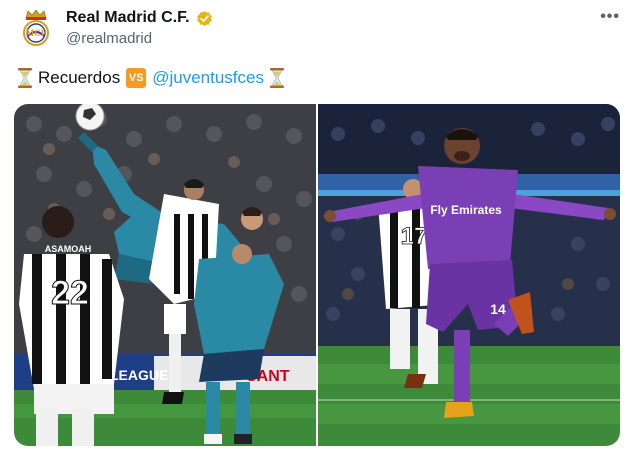  I want to click on real-madrid-crest-icon: MCF, so click(36, 27).